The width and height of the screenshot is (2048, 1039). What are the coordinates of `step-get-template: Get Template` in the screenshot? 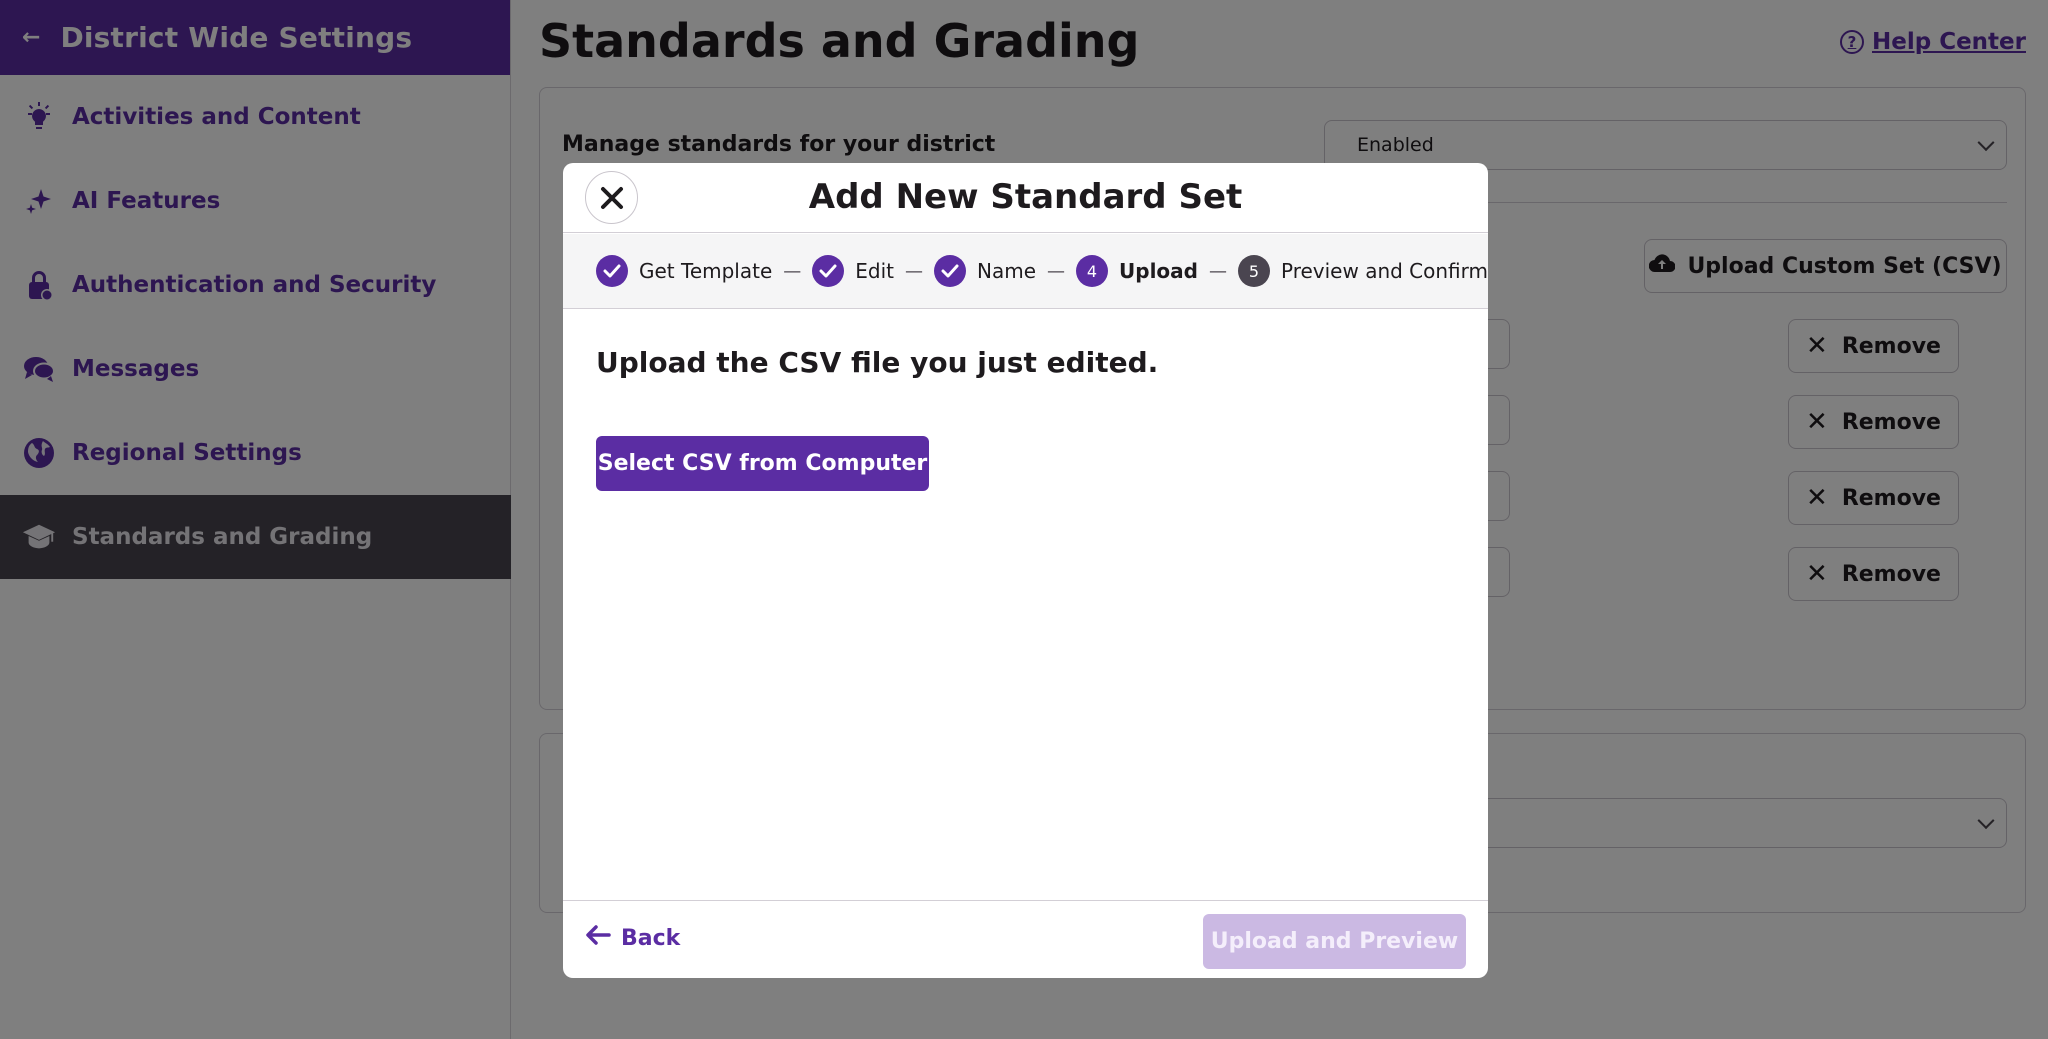 It's located at (684, 271).